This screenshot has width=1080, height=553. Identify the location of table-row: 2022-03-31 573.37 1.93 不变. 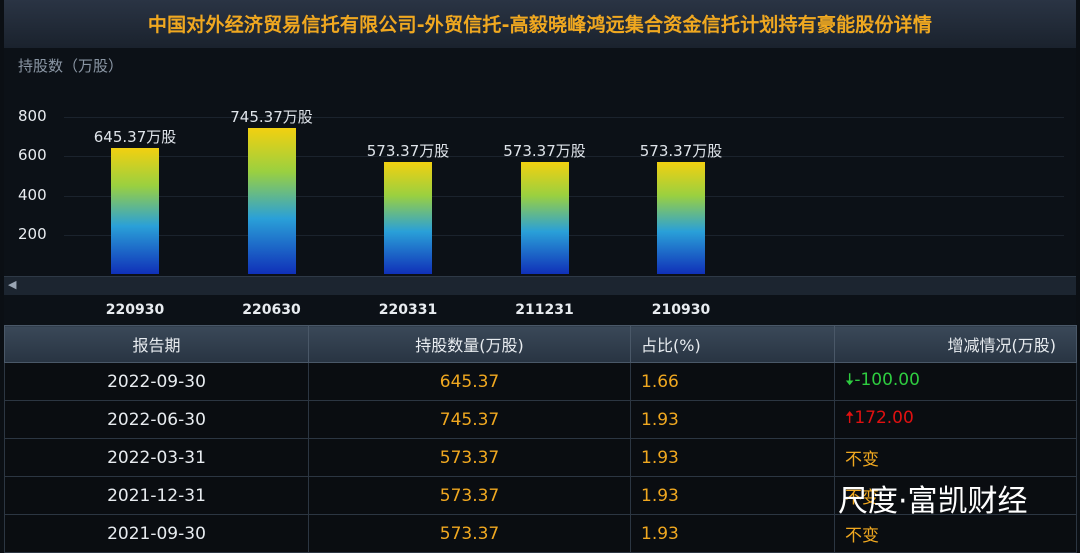
(540, 457).